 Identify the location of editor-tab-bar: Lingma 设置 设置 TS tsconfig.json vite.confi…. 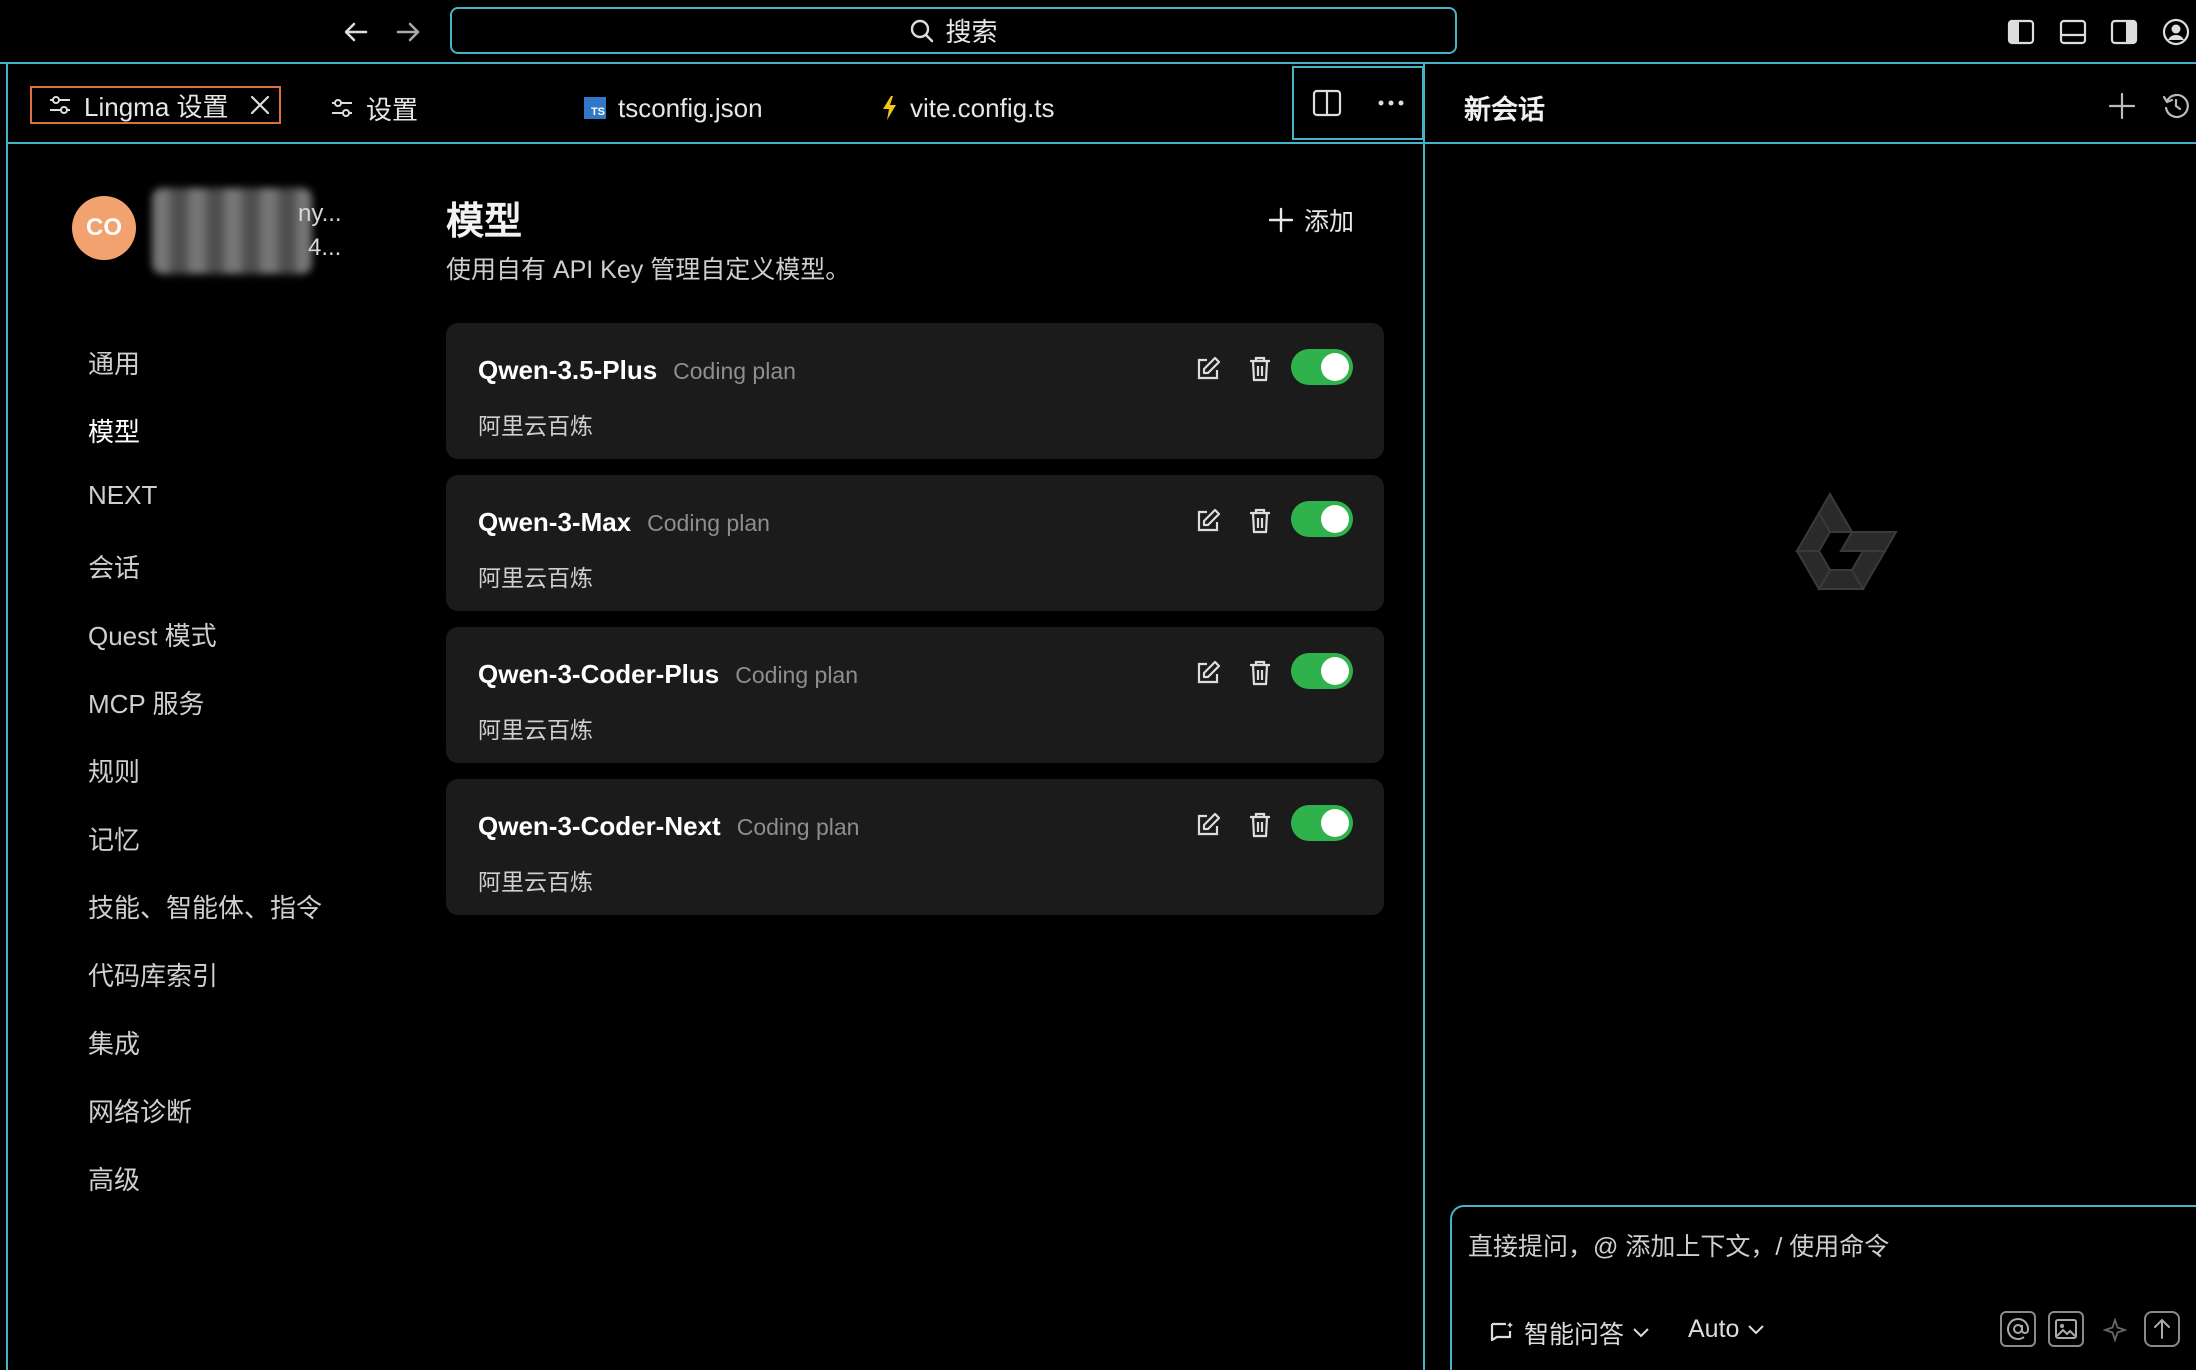
(716, 105).